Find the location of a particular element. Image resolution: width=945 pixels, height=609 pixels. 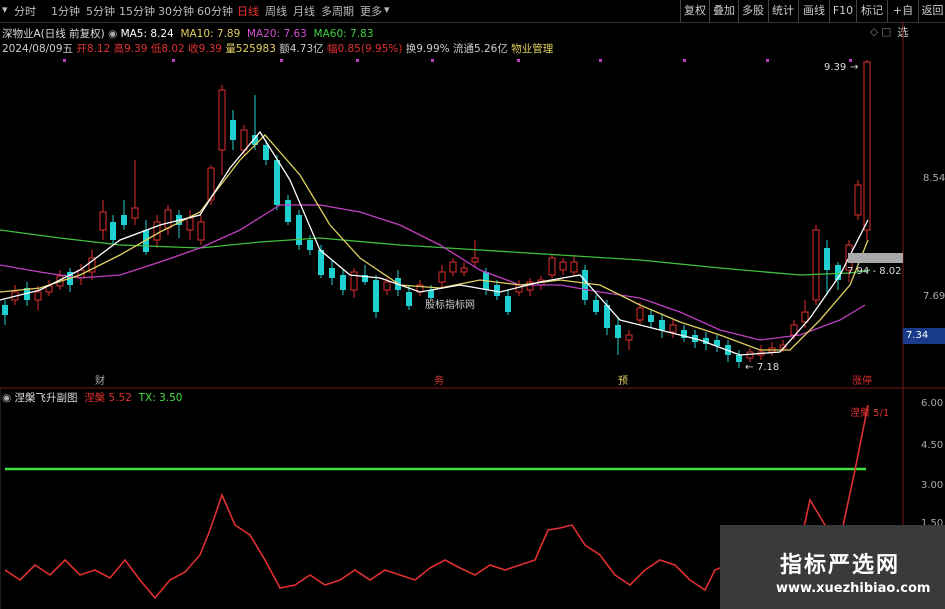

center-watermark: 股标指标网 is located at coordinates (450, 305).